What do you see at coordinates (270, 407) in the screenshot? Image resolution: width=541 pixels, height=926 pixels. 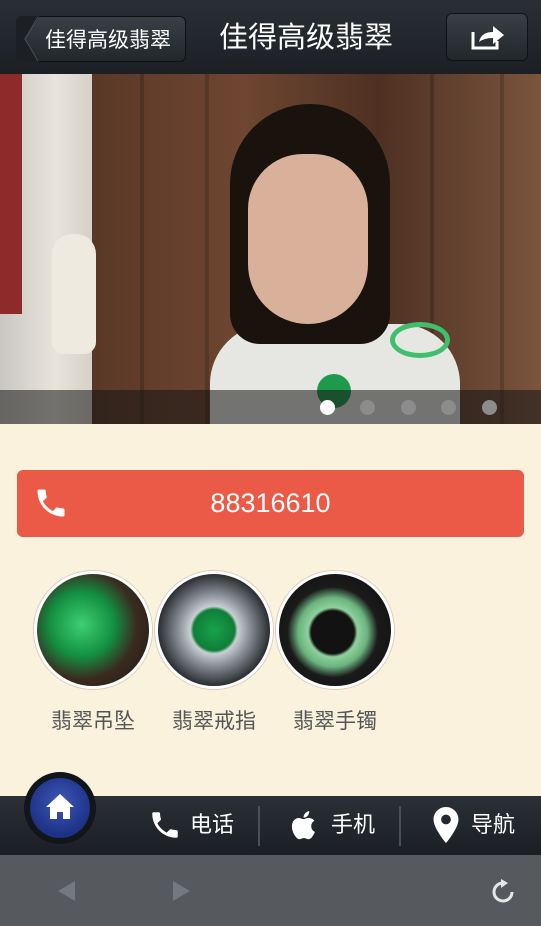 I see `carousel-indicator` at bounding box center [270, 407].